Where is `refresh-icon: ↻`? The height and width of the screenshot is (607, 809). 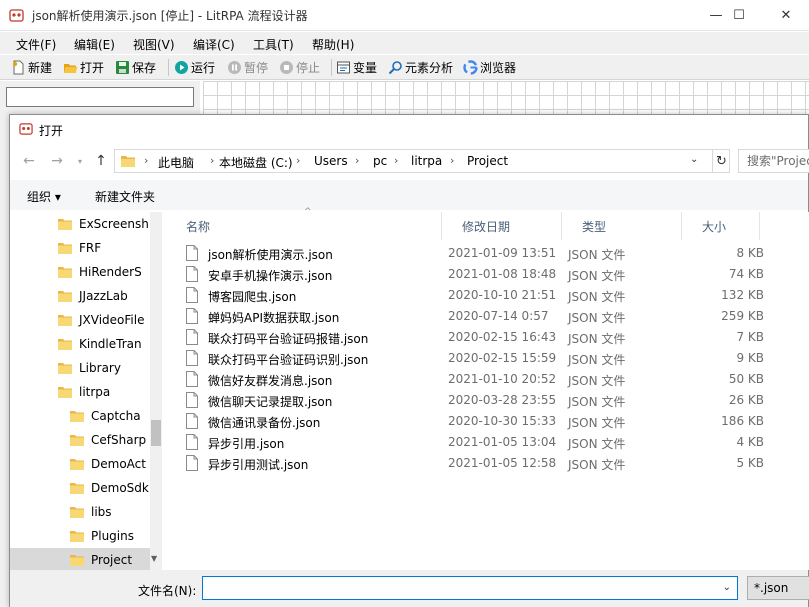 refresh-icon: ↻ is located at coordinates (721, 161).